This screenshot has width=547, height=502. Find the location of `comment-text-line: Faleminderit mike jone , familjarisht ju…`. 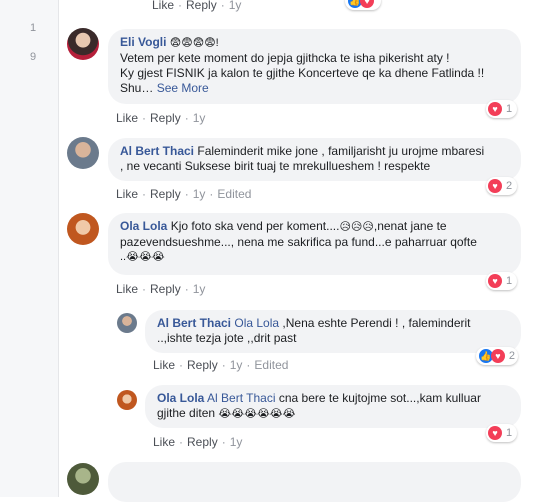

comment-text-line: Faleminderit mike jone , familjarisht ju… is located at coordinates (341, 151).